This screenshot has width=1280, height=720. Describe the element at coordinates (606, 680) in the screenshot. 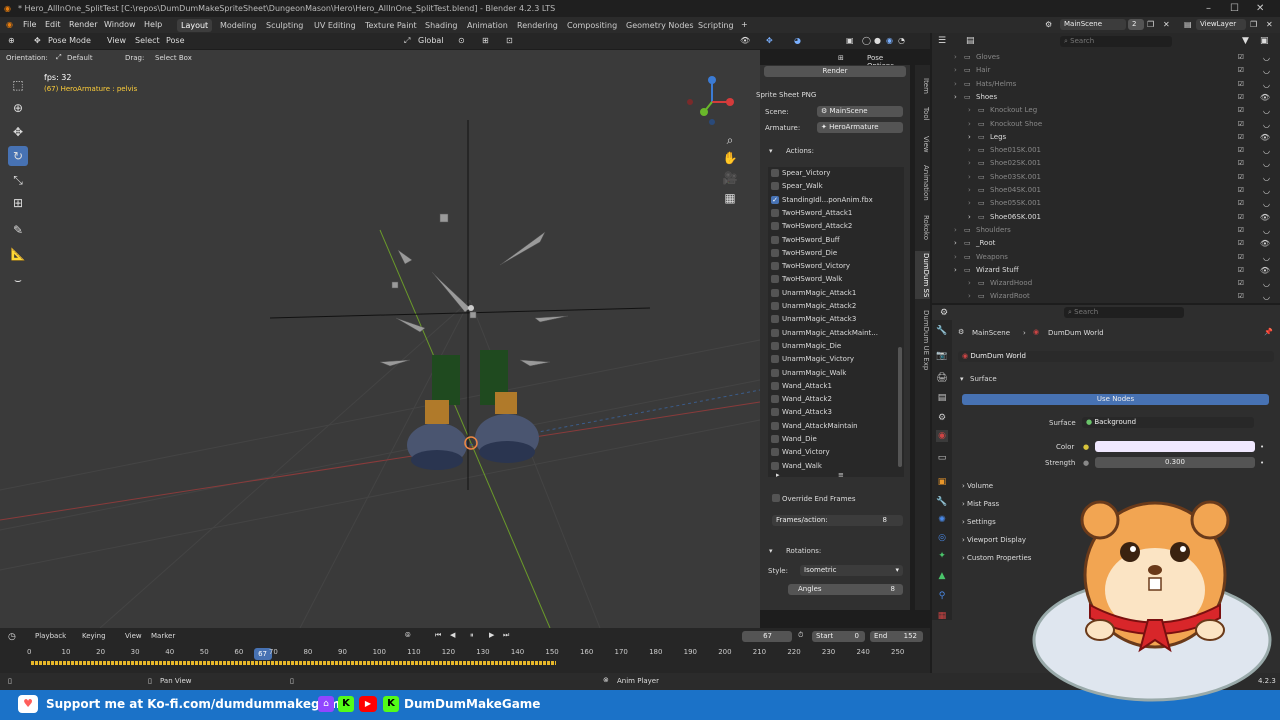

I see `anim-player-close-icon: ⊗` at that location.